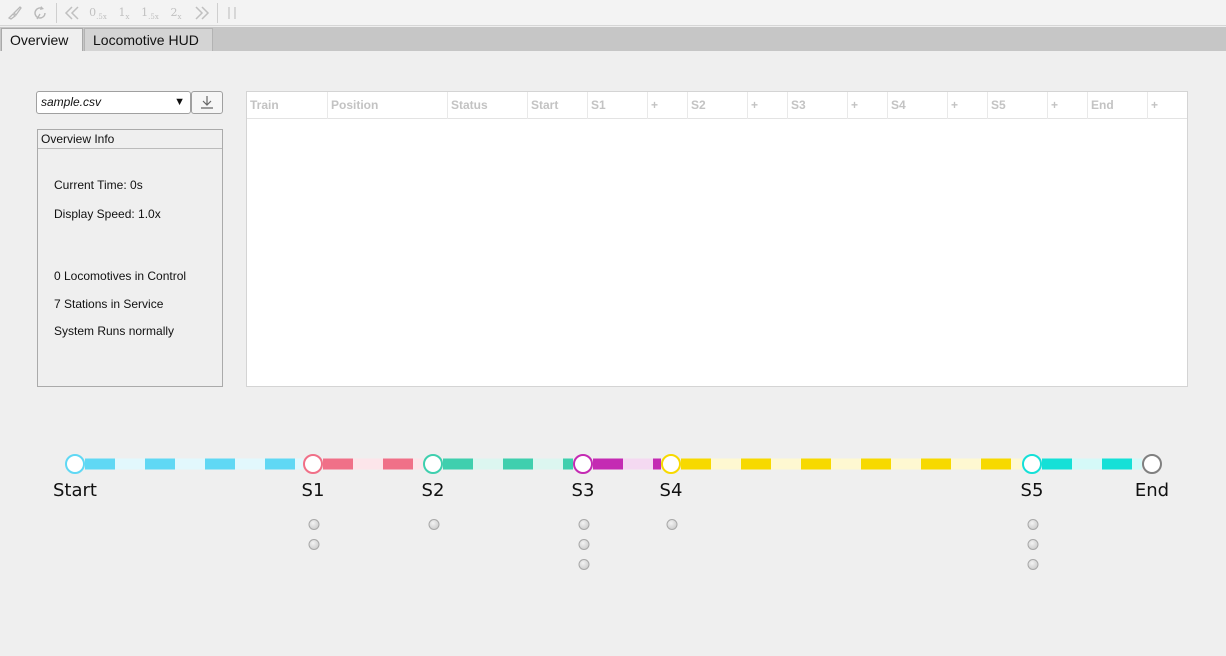  I want to click on column-header-status: Status, so click(488, 105).